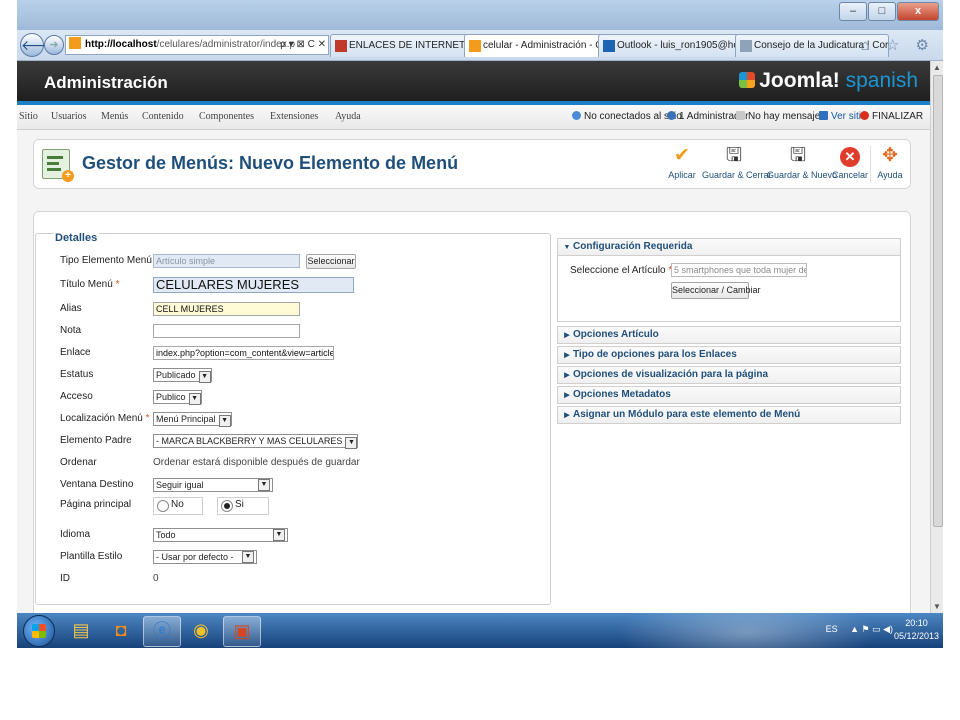 This screenshot has width=960, height=720. What do you see at coordinates (633, 246) in the screenshot?
I see `required-config-title: Configuración Requerida` at bounding box center [633, 246].